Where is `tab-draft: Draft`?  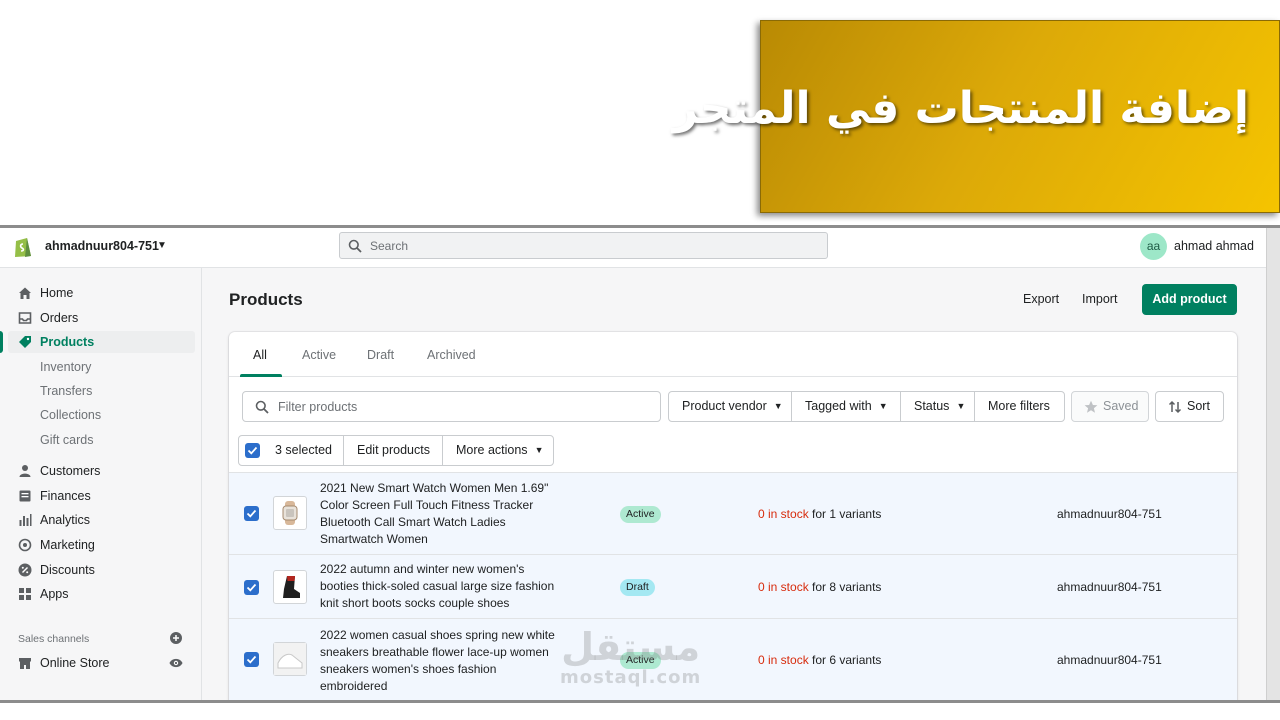
tab-draft: Draft is located at coordinates (380, 355).